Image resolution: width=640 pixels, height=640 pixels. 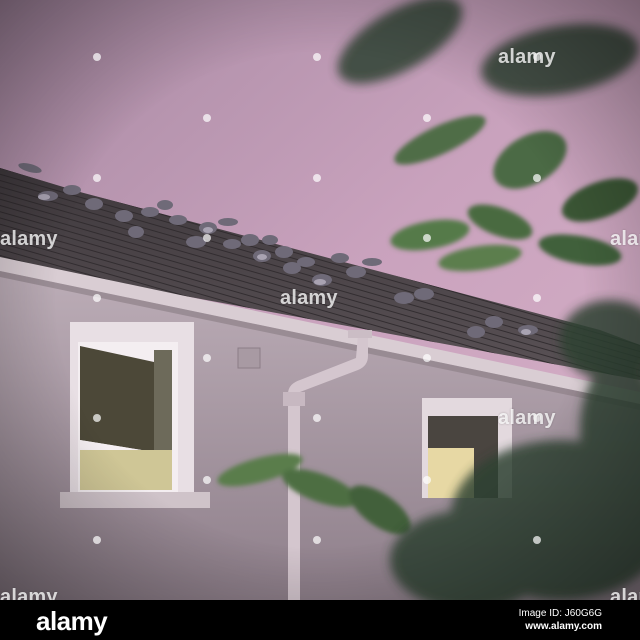 I want to click on site-url: www.alamy.com, so click(x=563, y=626).